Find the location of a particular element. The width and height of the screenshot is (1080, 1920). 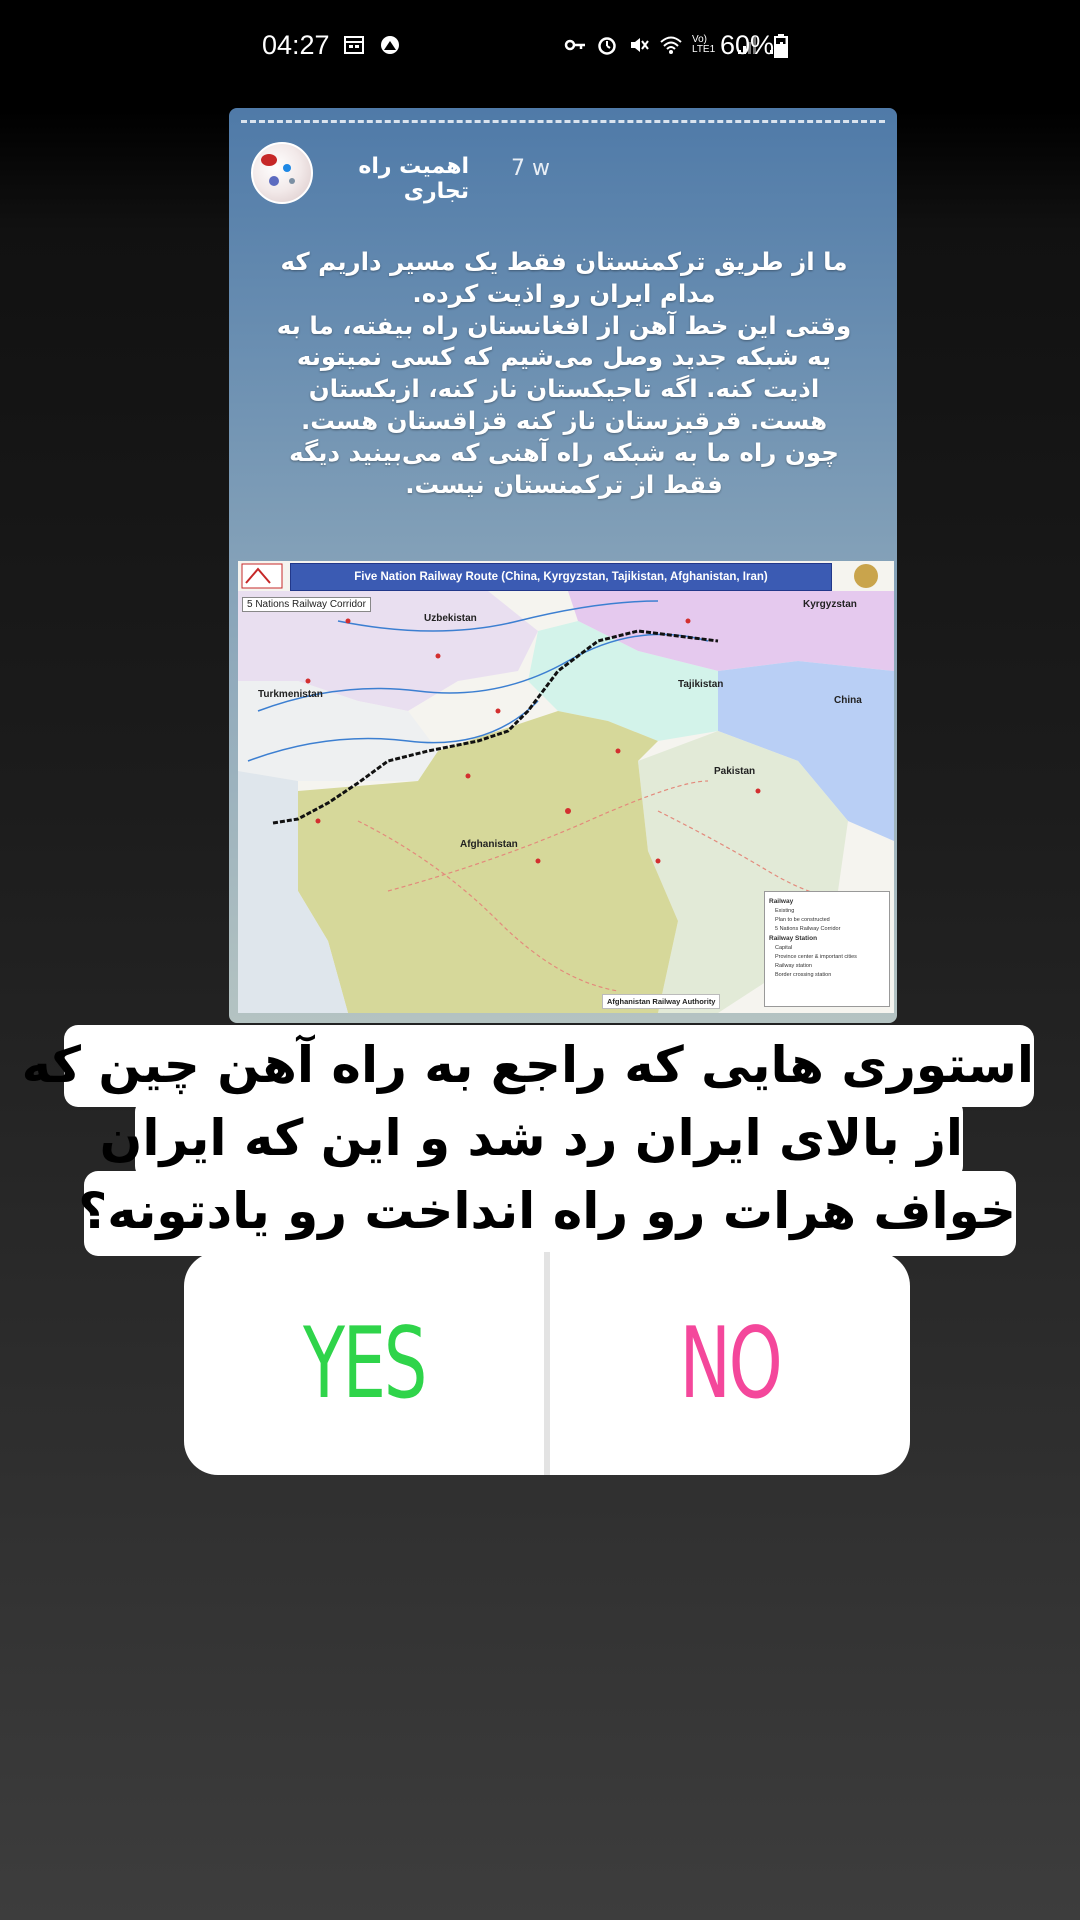

legend-item: Existing is located at coordinates (785, 911).